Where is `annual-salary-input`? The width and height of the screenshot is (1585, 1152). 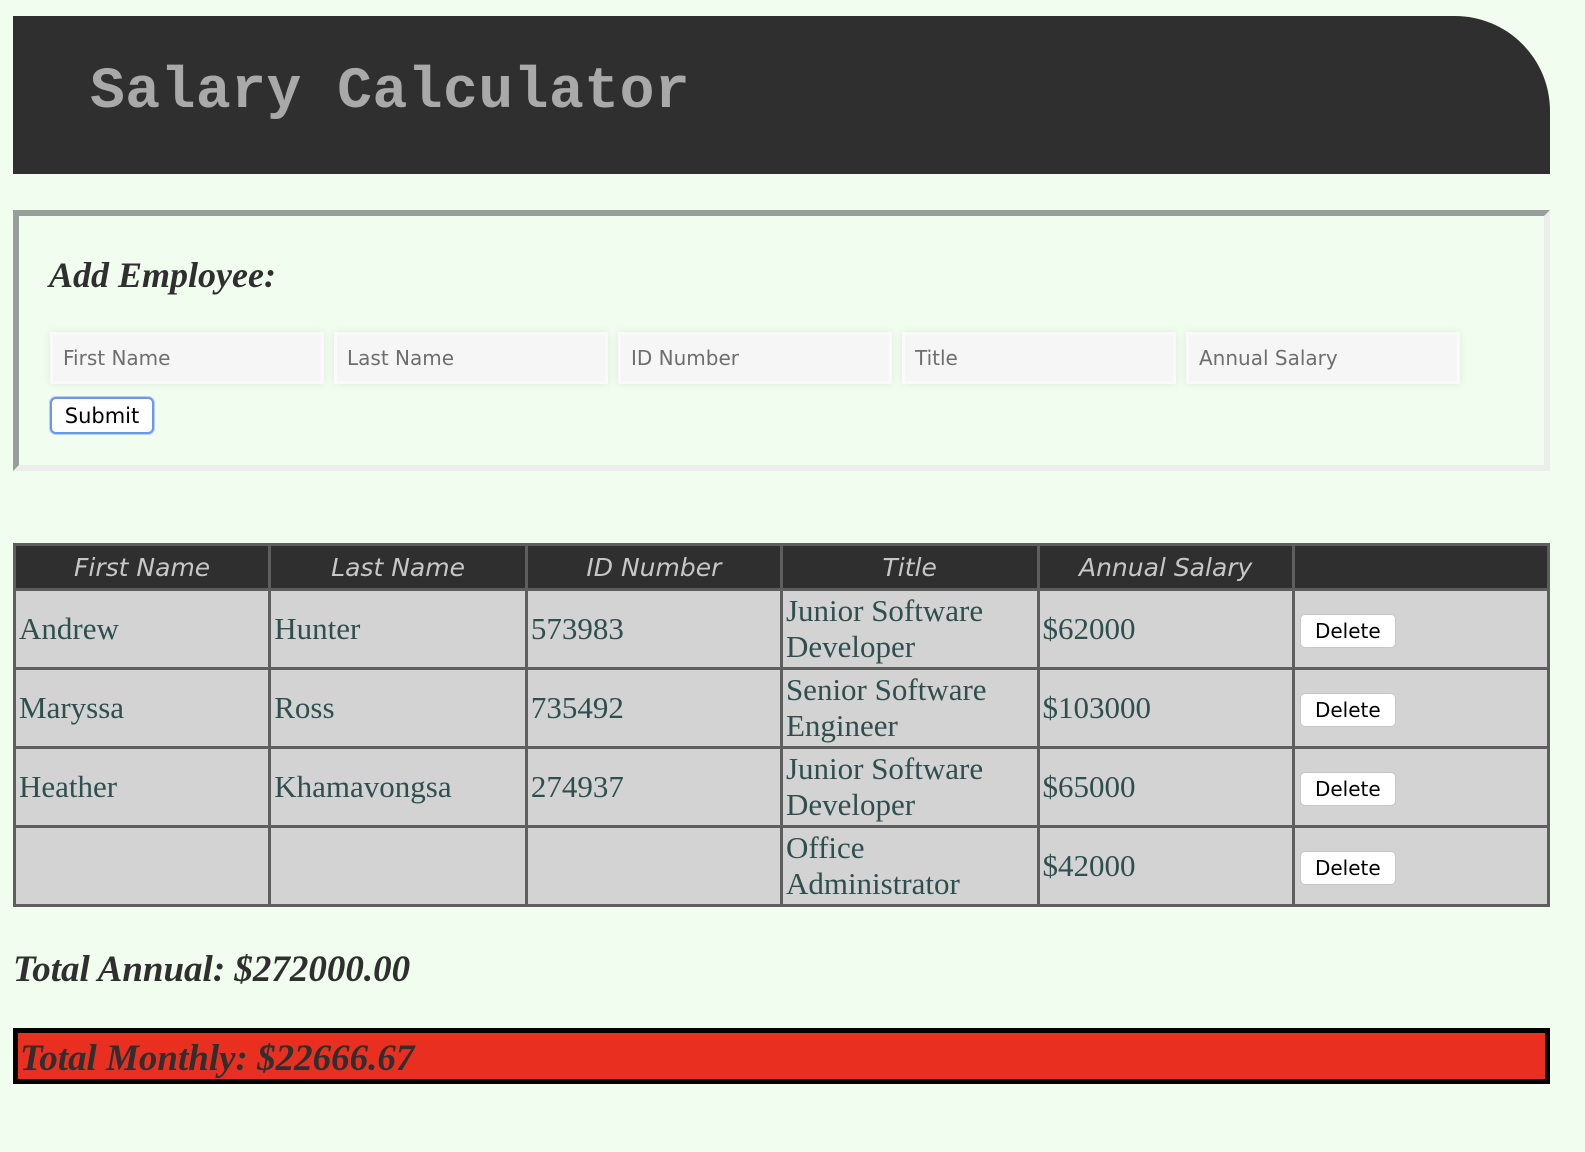 annual-salary-input is located at coordinates (1323, 358).